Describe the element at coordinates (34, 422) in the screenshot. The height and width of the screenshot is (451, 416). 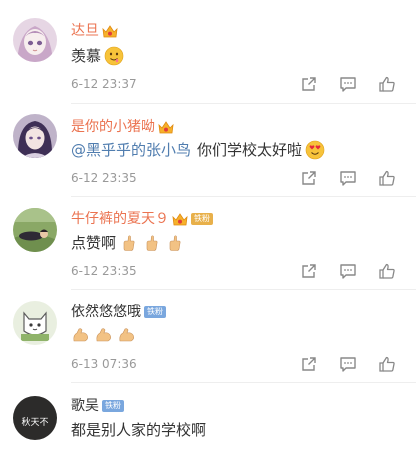
I see `avatar-text: 秋天不` at that location.